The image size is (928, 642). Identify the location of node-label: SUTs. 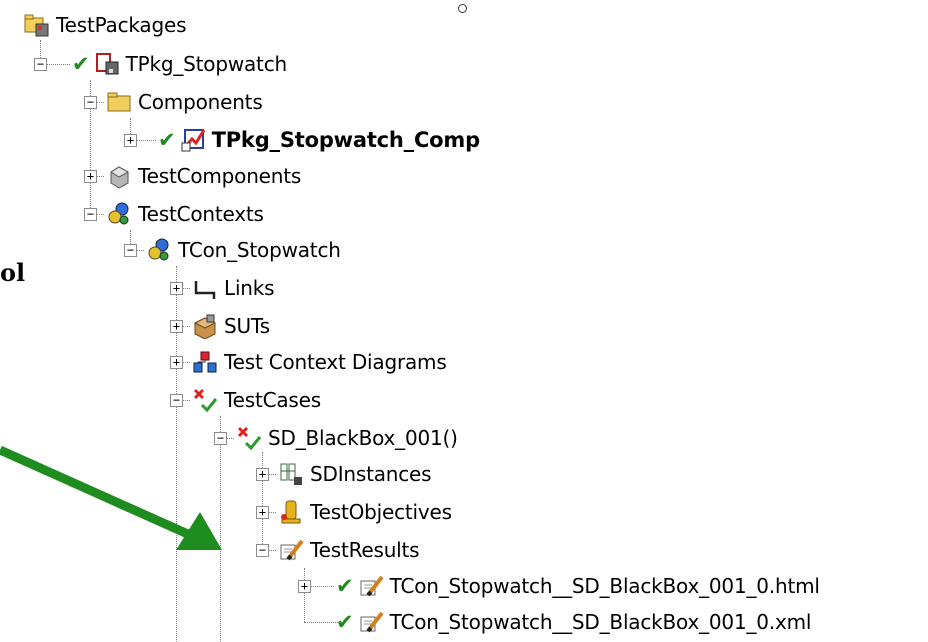
(247, 326).